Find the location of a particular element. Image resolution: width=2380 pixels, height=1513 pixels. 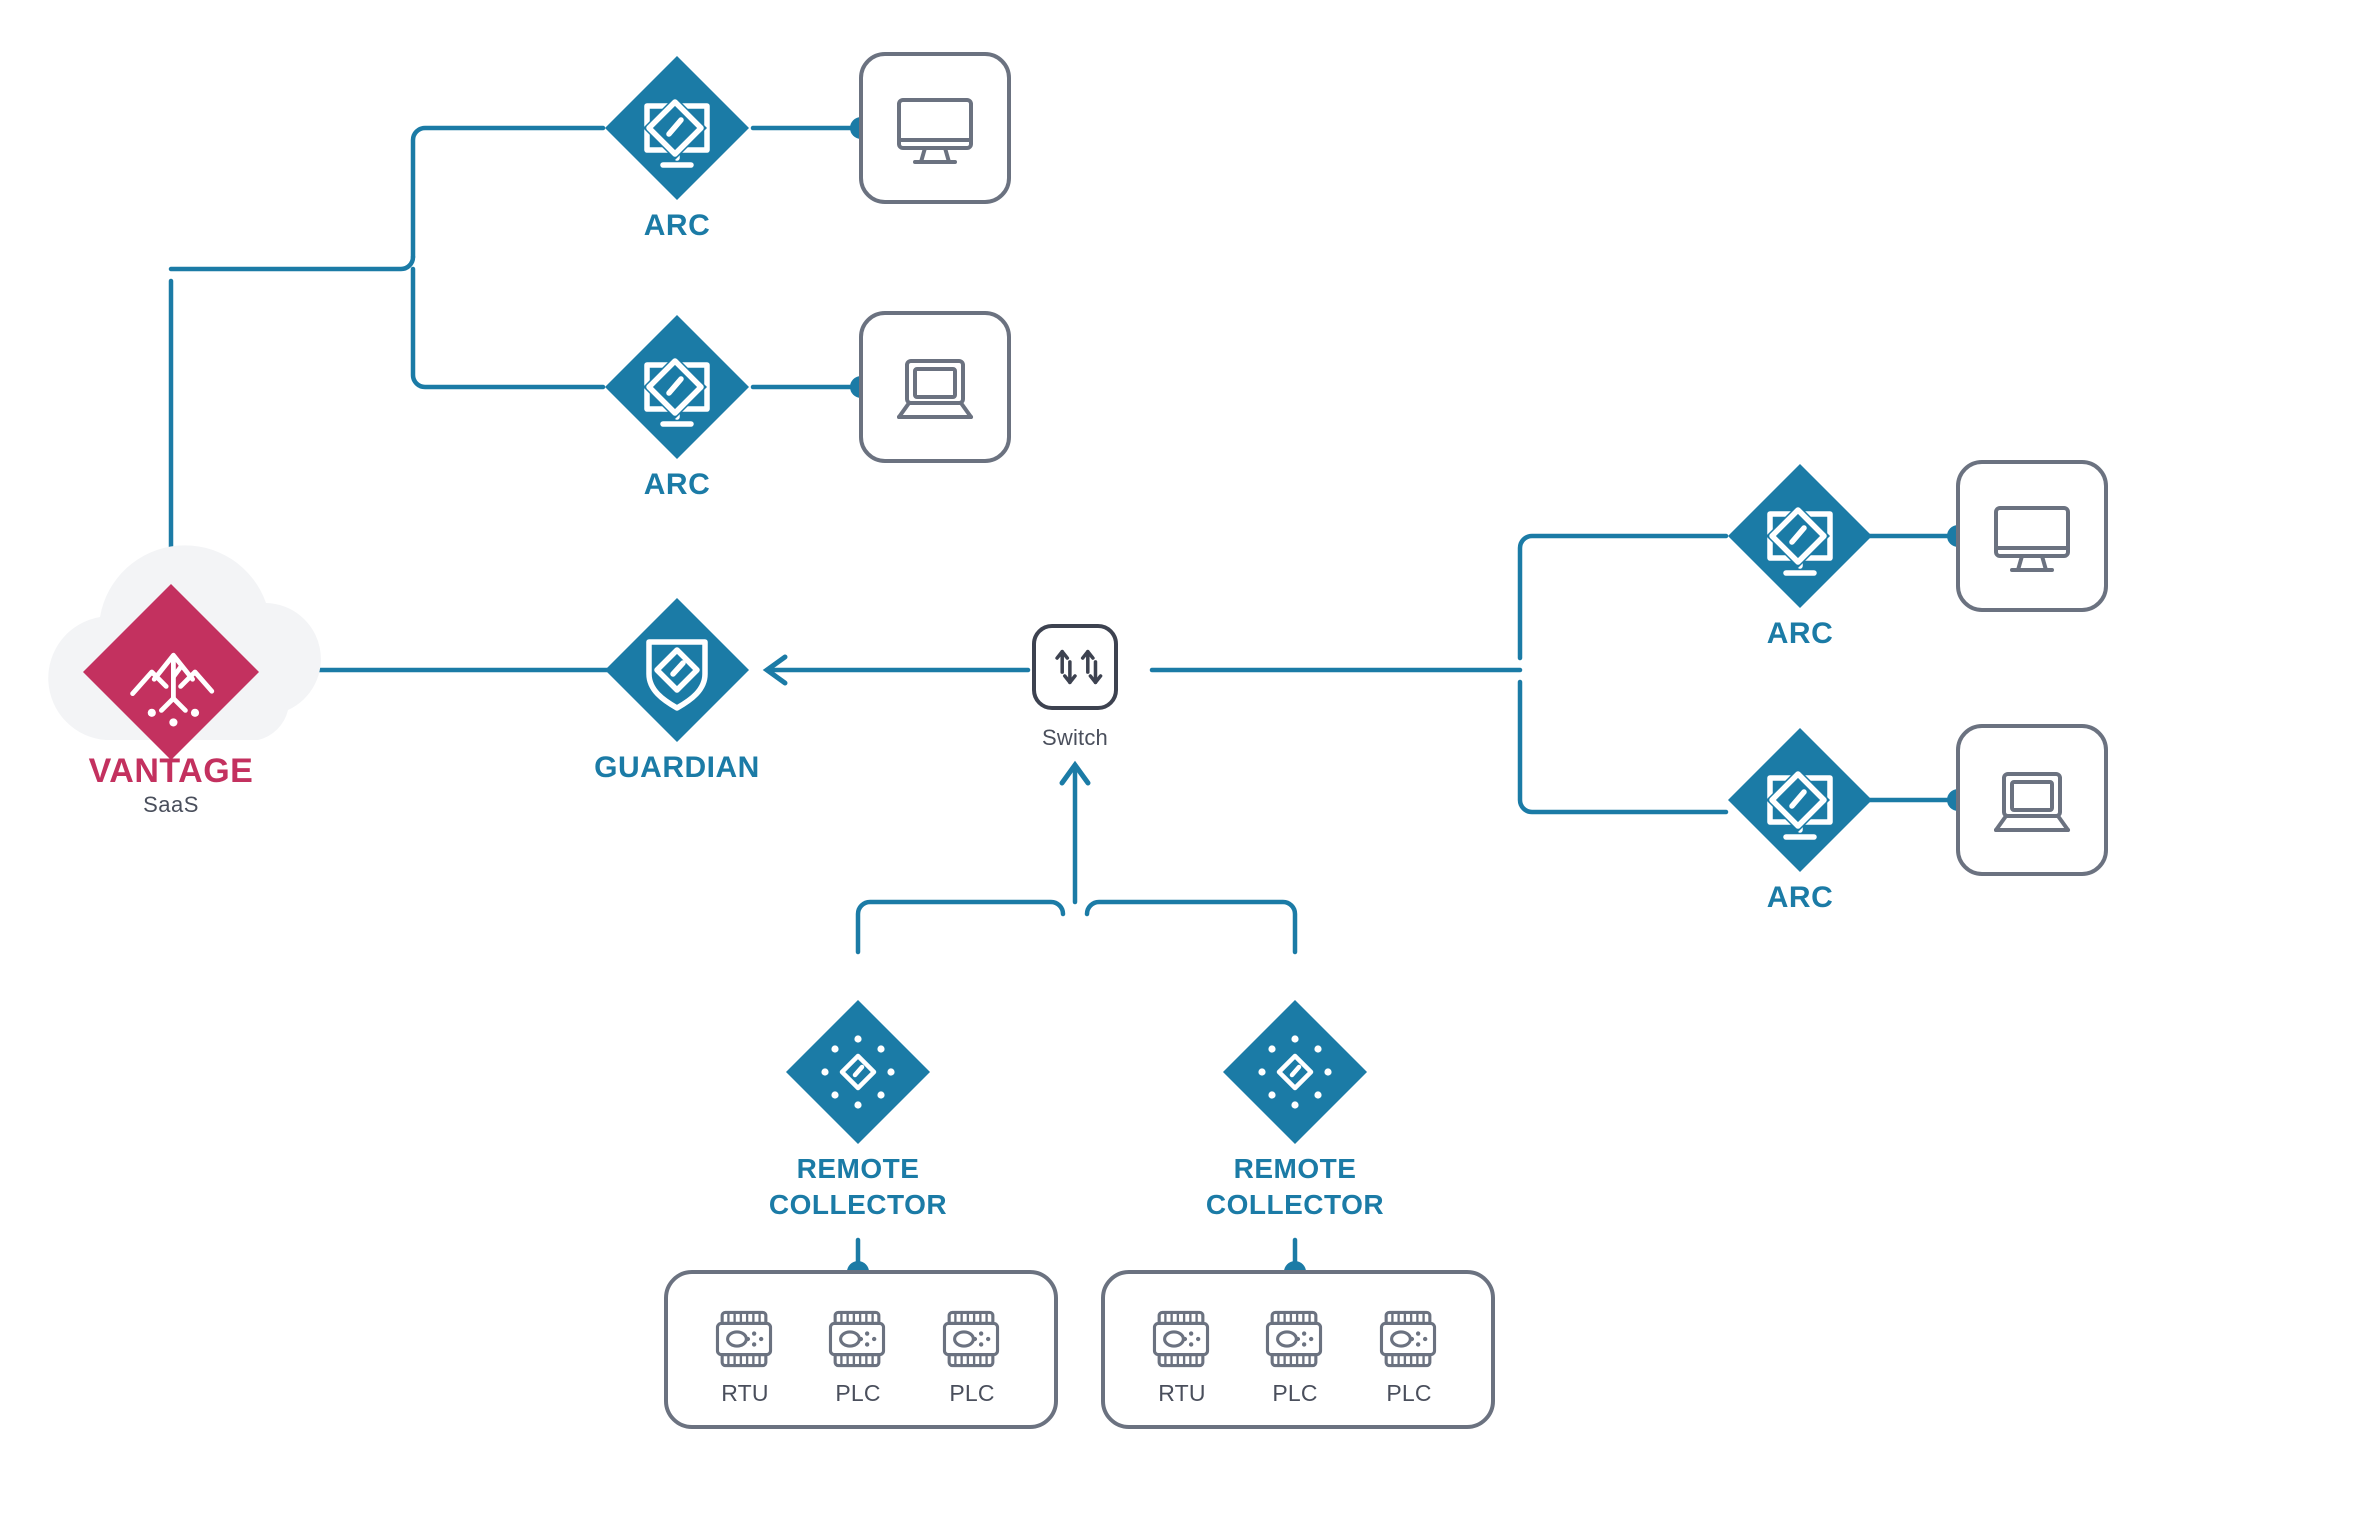

node-arc-top-left: ARC is located at coordinates (677, 149).